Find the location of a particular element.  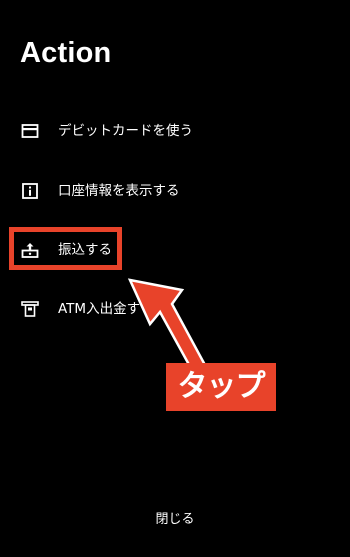

menu-item-atm: ATM入出金す is located at coordinates (175, 309).